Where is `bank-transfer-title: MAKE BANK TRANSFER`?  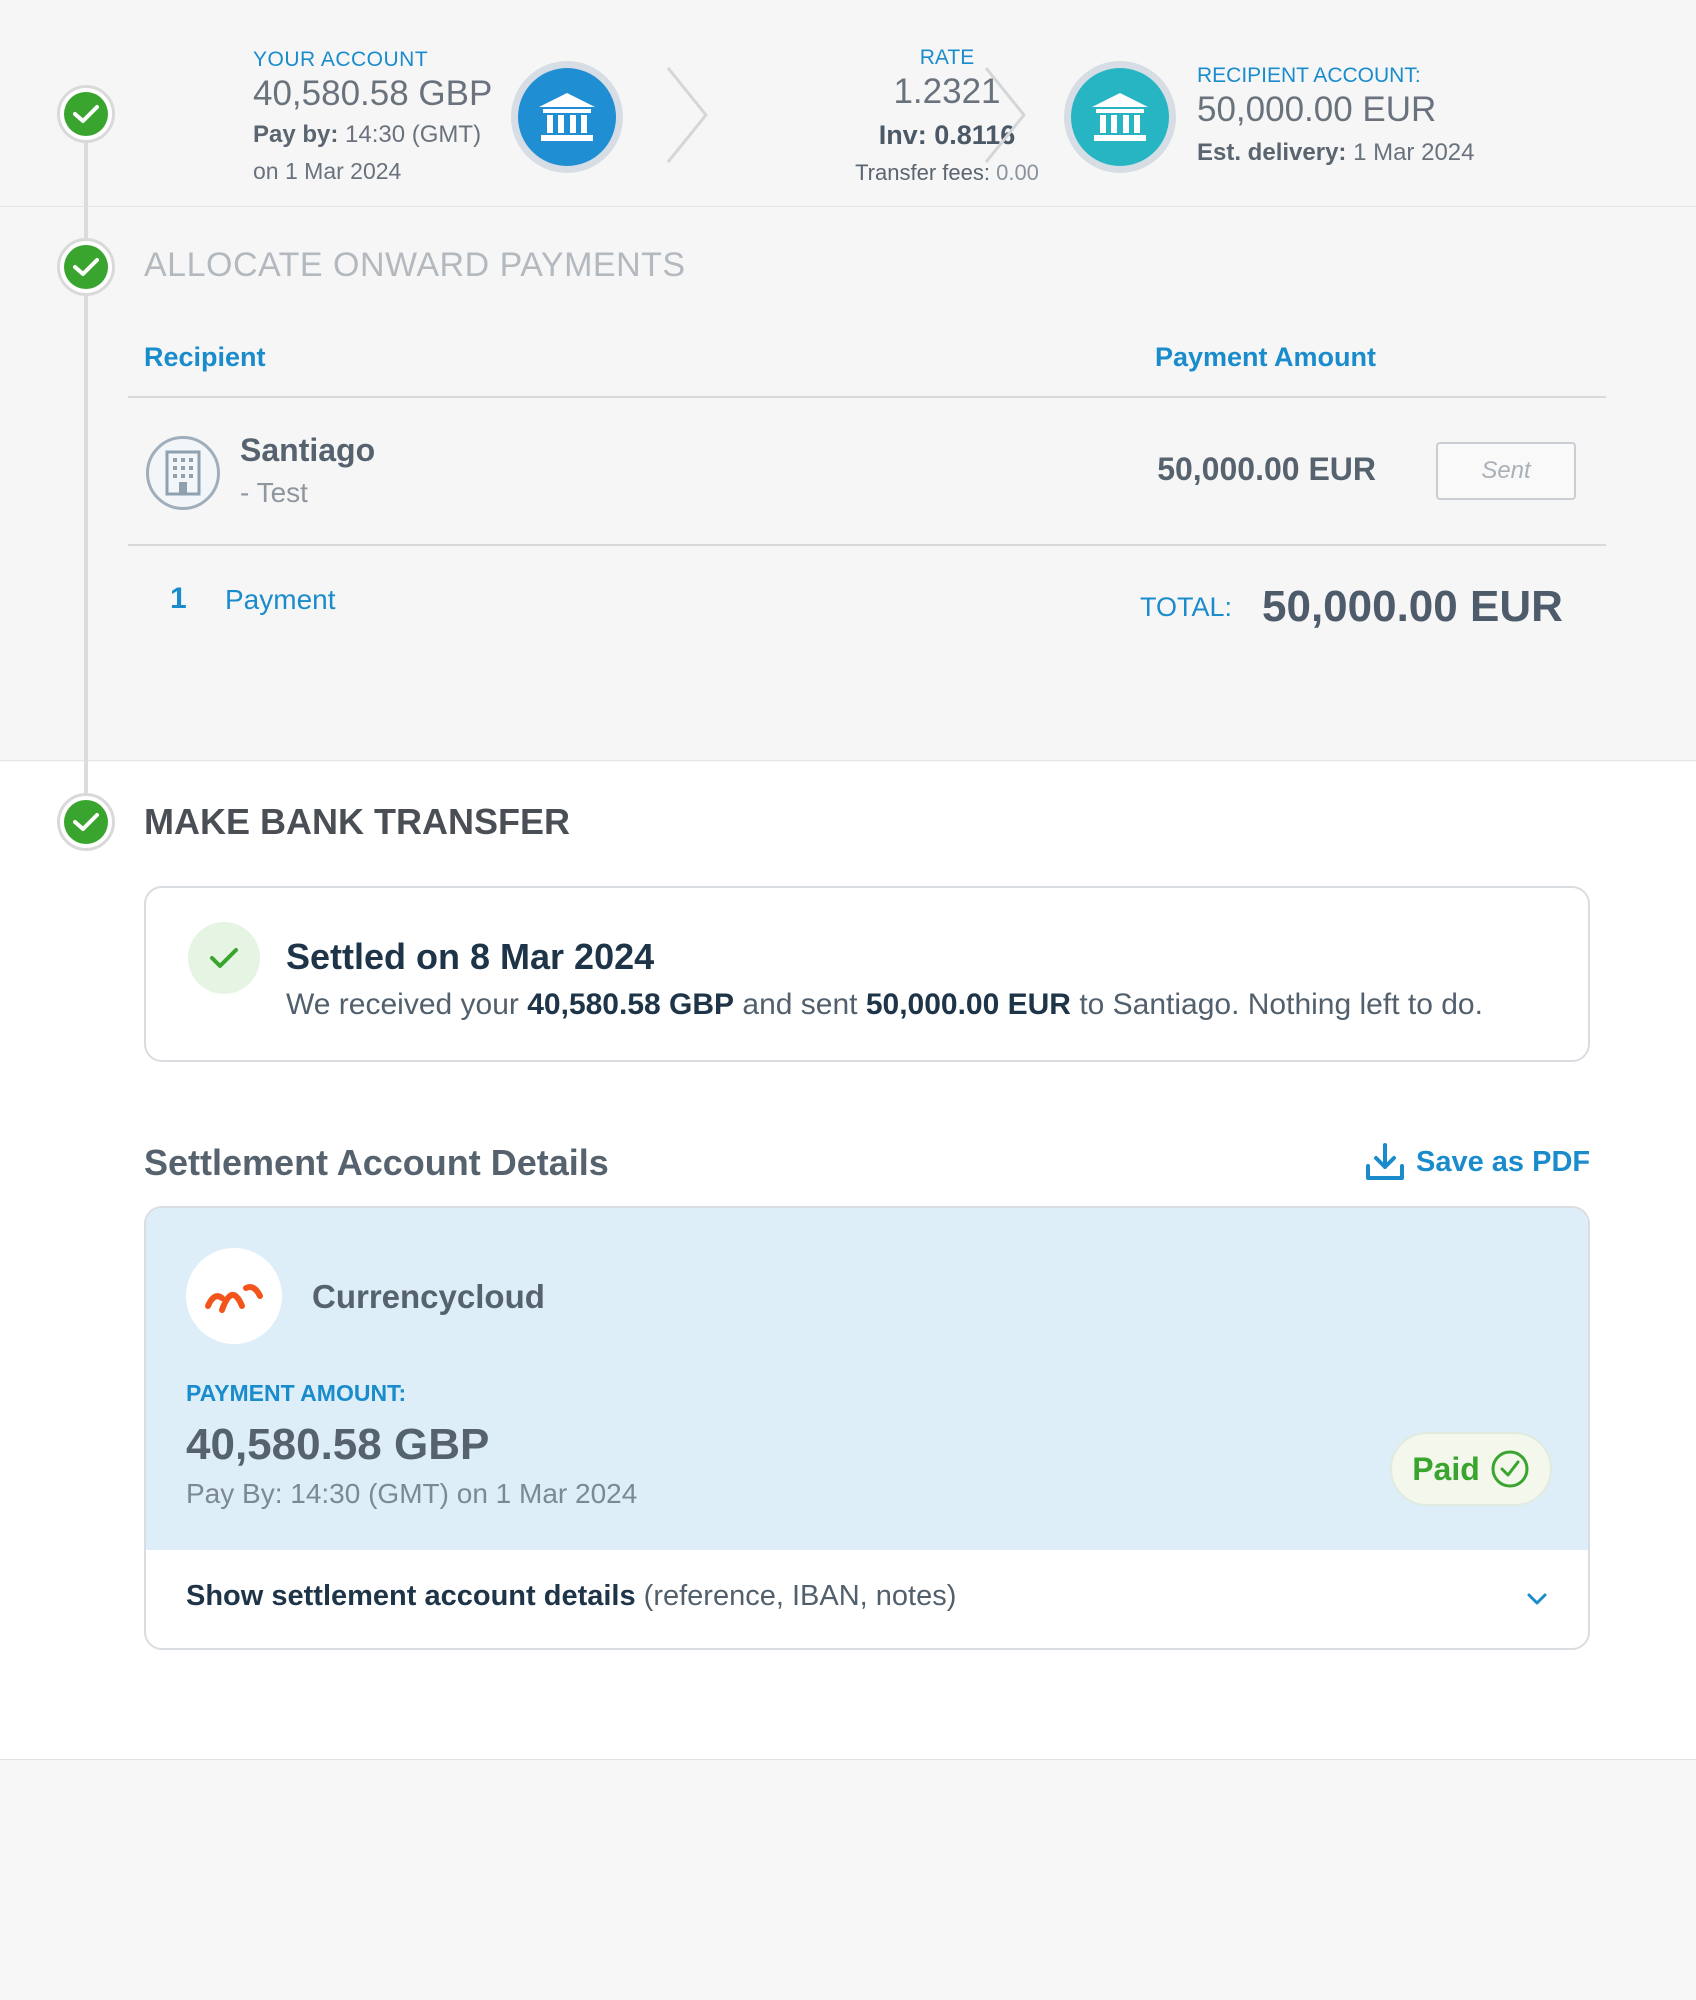
bank-transfer-title: MAKE BANK TRANSFER is located at coordinates (357, 821).